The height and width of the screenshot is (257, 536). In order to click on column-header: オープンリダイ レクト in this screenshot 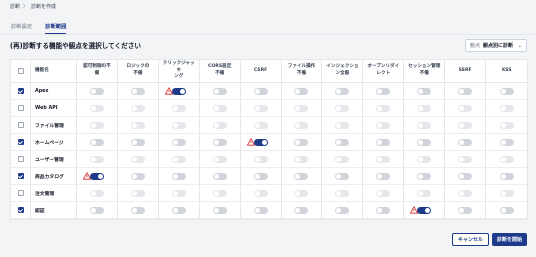, I will do `click(384, 71)`.